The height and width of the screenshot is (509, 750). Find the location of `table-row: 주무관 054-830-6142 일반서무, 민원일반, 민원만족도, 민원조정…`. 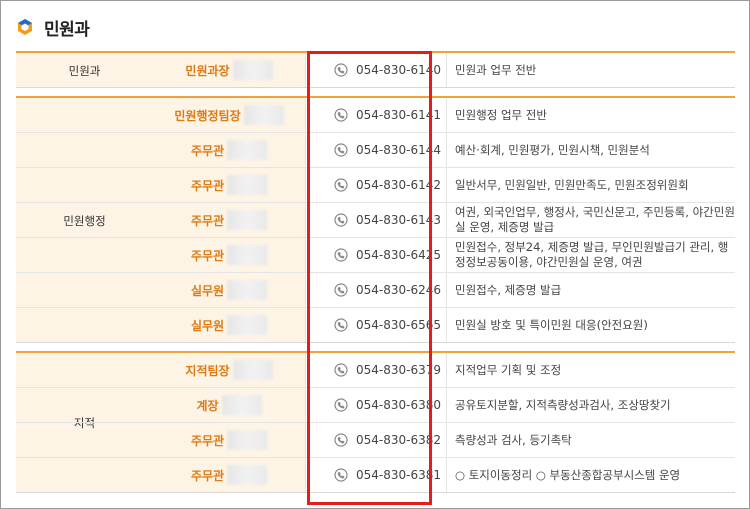

table-row: 주무관 054-830-6142 일반서무, 민원일반, 민원만족도, 민원조정… is located at coordinates (375, 185).